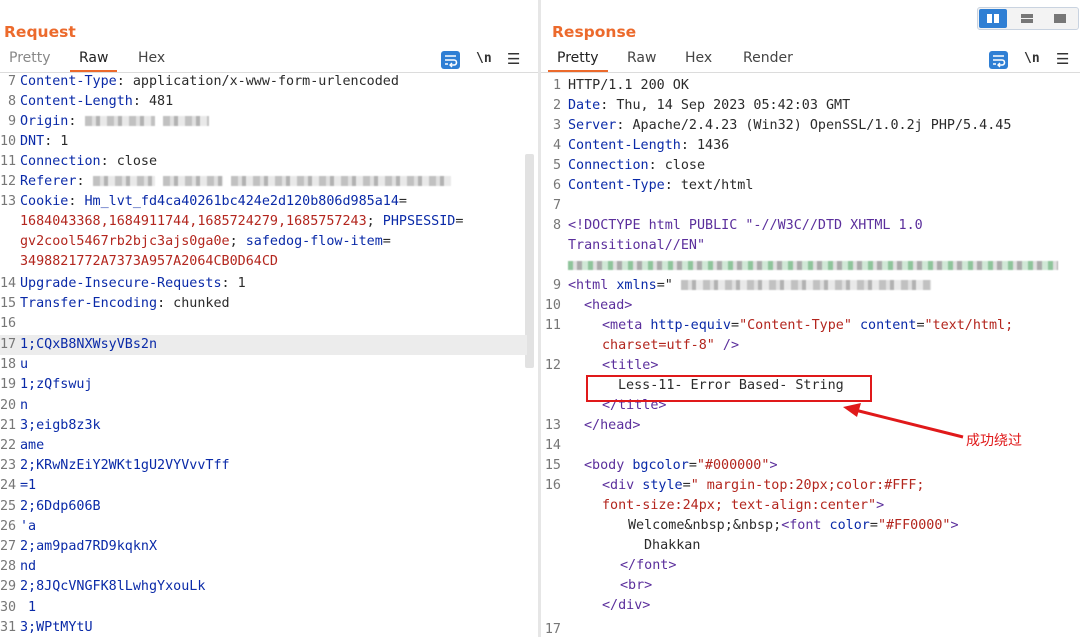 The width and height of the screenshot is (1080, 637). Describe the element at coordinates (768, 58) in the screenshot. I see `tab-render: Render` at that location.